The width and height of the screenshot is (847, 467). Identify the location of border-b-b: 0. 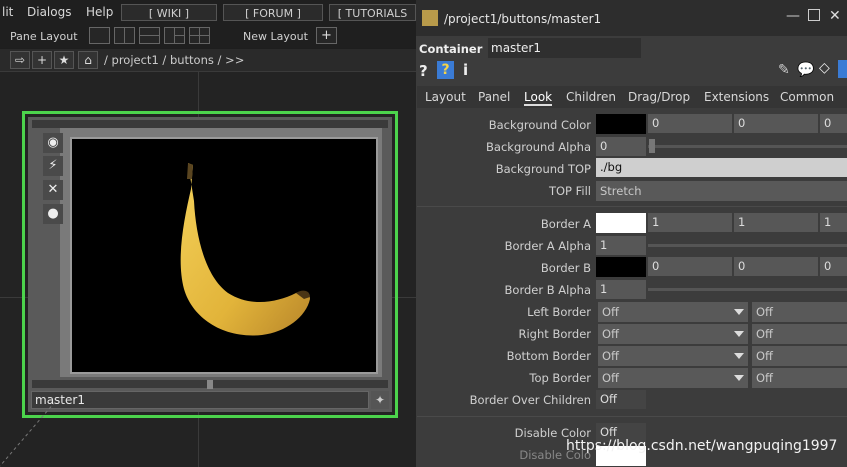
(833, 266).